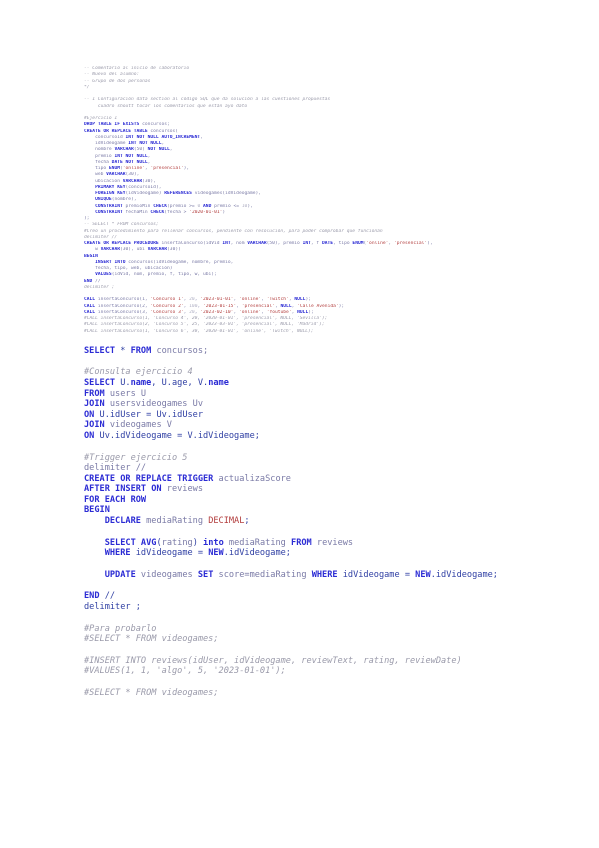 This screenshot has width=599, height=848. I want to click on code-token: CREATE OR REPLACE TRIGGER, so click(149, 478).